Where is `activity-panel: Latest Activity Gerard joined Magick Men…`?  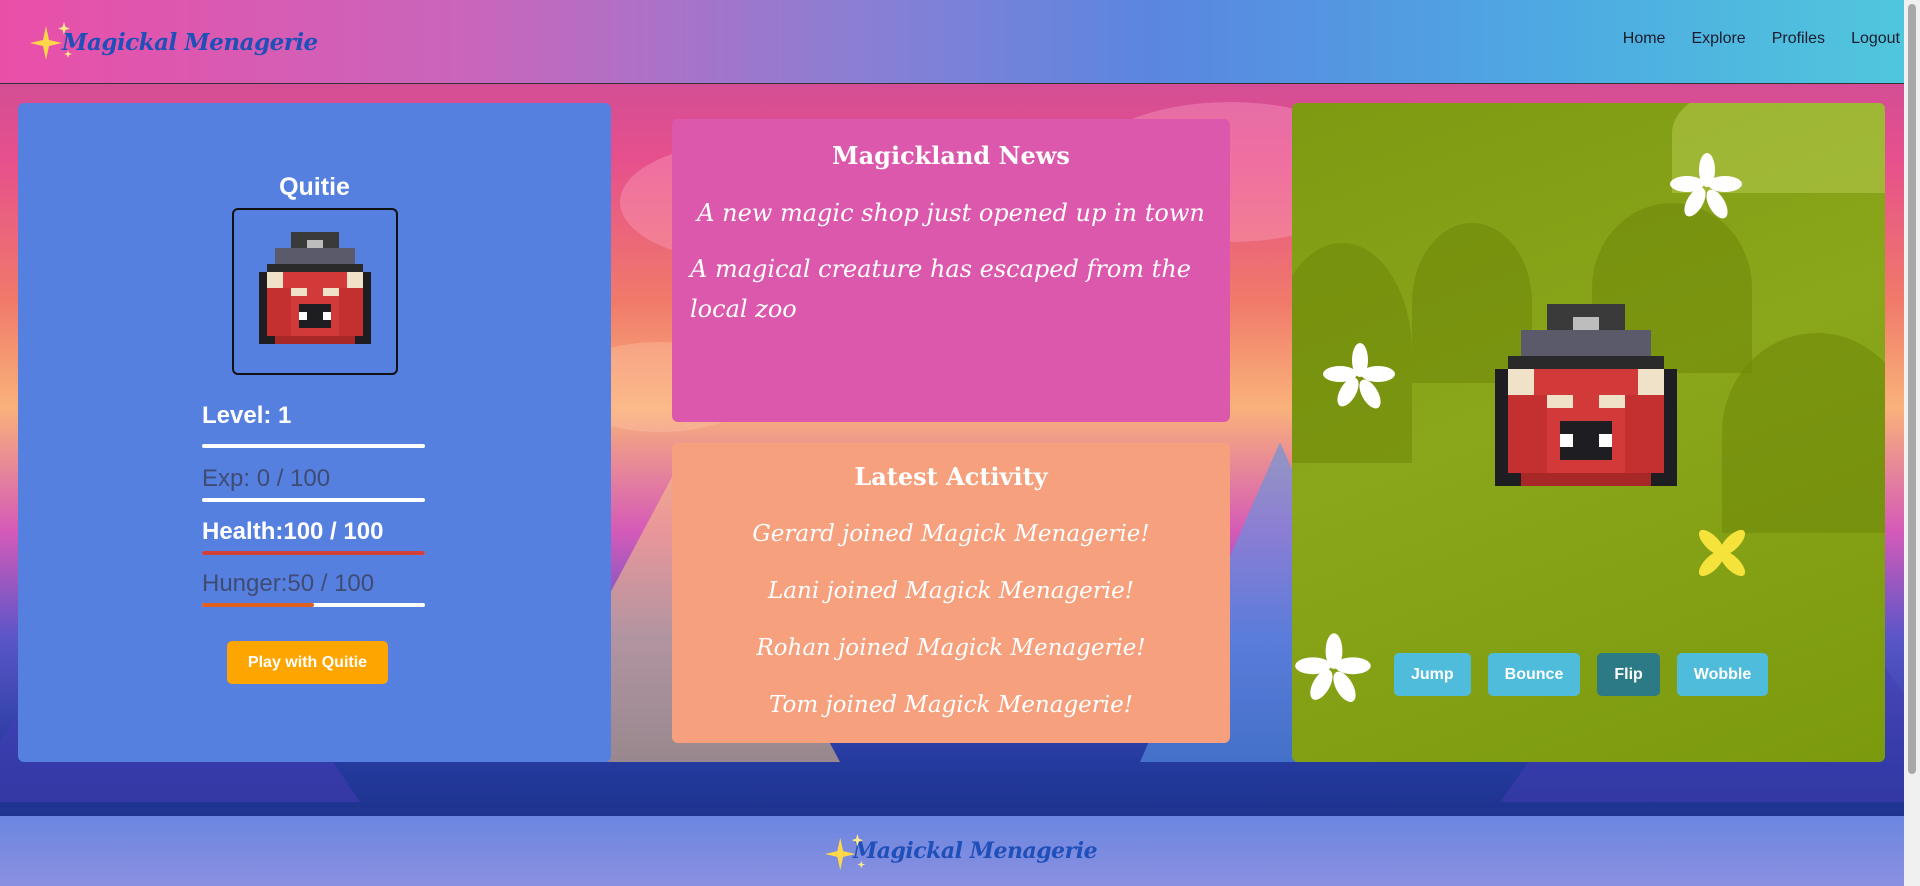
activity-panel: Latest Activity Gerard joined Magick Men… is located at coordinates (951, 593).